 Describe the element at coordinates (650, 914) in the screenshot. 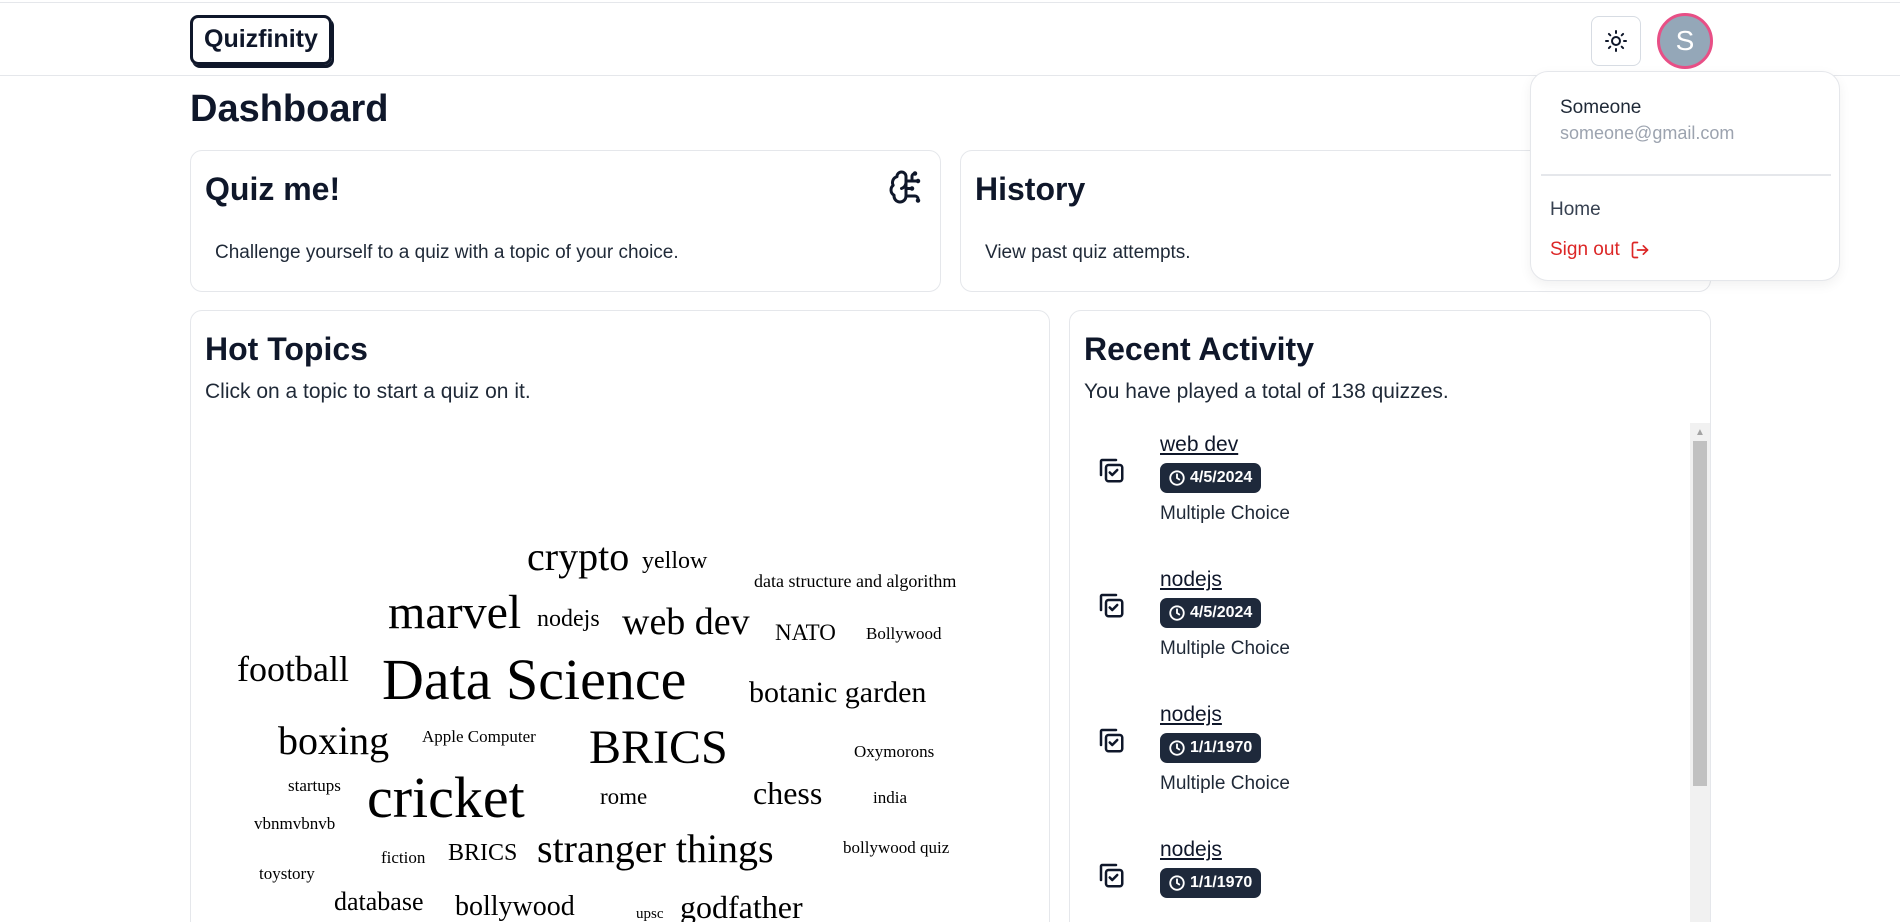

I see `topic-word: upsc` at that location.